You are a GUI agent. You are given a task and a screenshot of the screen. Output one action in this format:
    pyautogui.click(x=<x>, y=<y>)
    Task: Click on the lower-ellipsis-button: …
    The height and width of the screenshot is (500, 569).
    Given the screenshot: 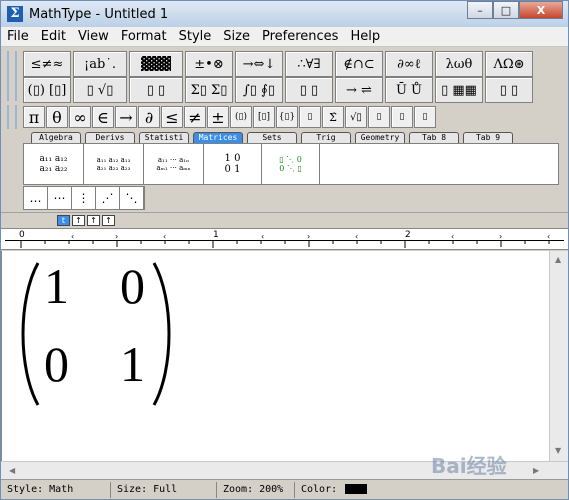 What is the action you would take?
    pyautogui.click(x=36, y=198)
    